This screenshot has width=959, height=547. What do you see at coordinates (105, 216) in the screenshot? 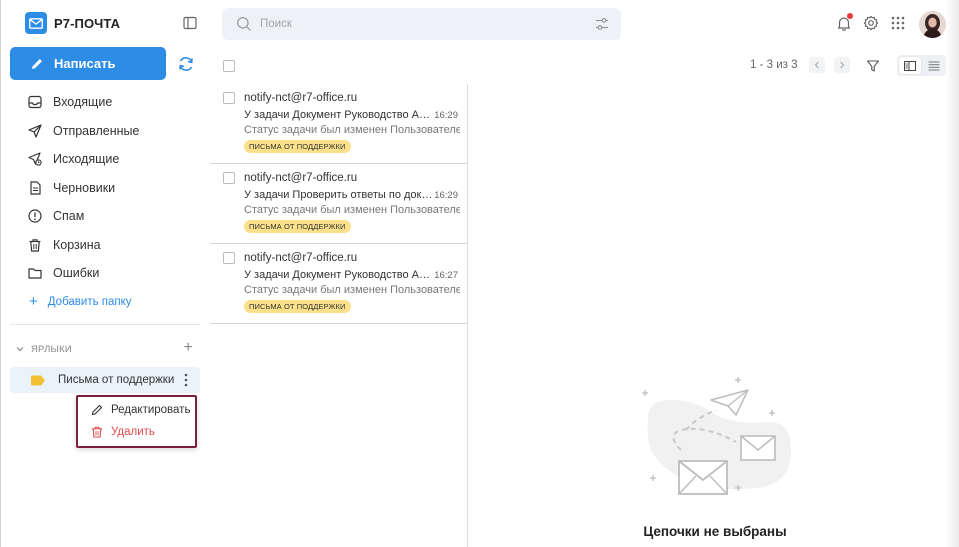
I see `folder-spam: Спам` at bounding box center [105, 216].